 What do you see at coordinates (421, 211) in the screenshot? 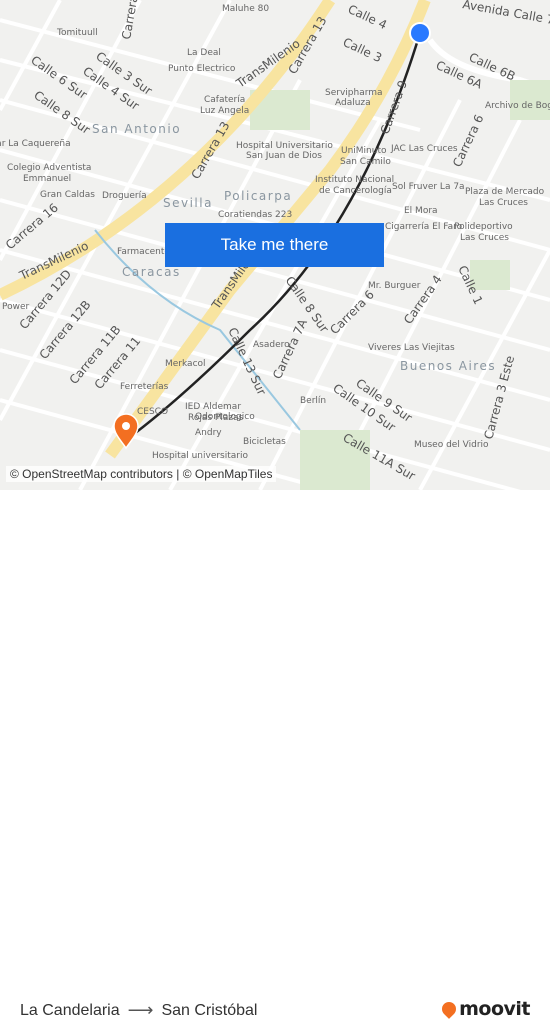
I see `poi-label: El Mora` at bounding box center [421, 211].